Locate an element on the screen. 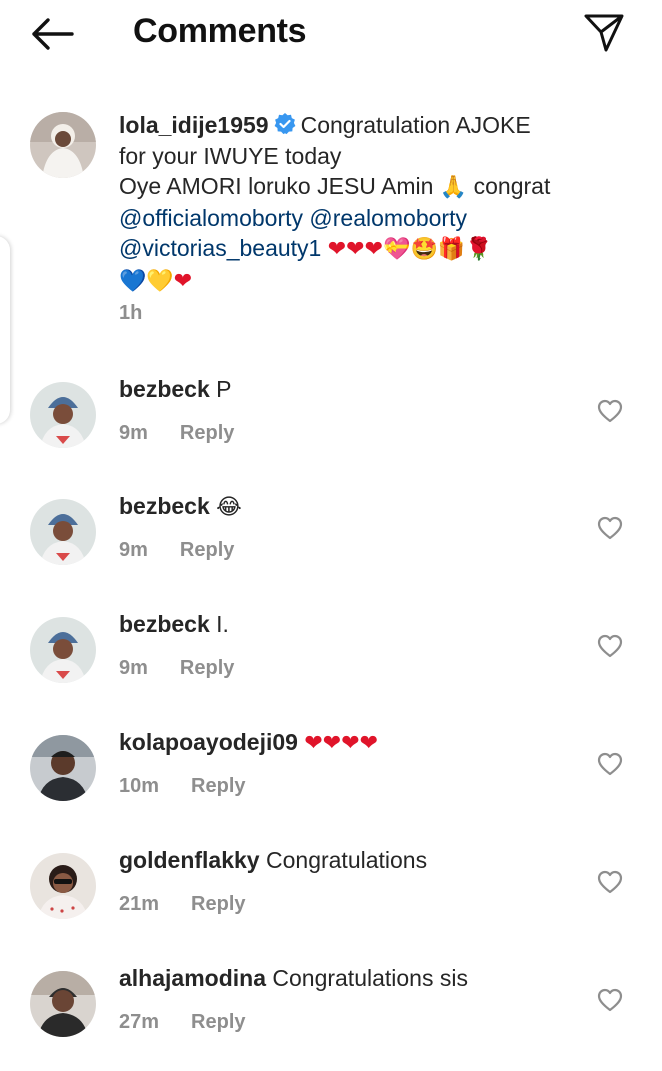  heart-emoji: ❤❤❤ is located at coordinates (355, 248).